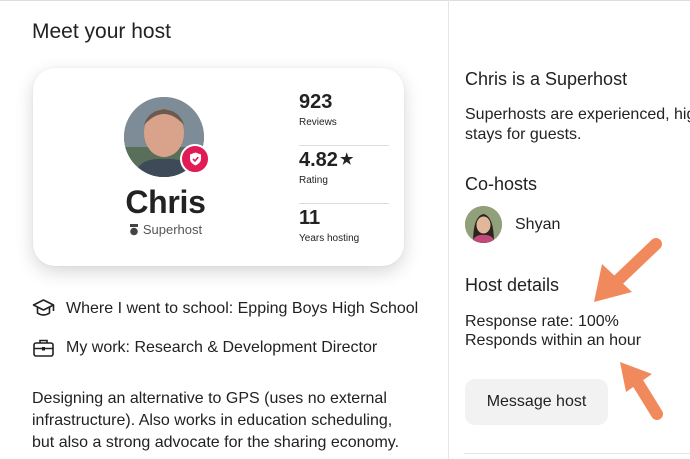 This screenshot has width=690, height=459. I want to click on superhost-heading: Chris is a Superhost, so click(546, 79).